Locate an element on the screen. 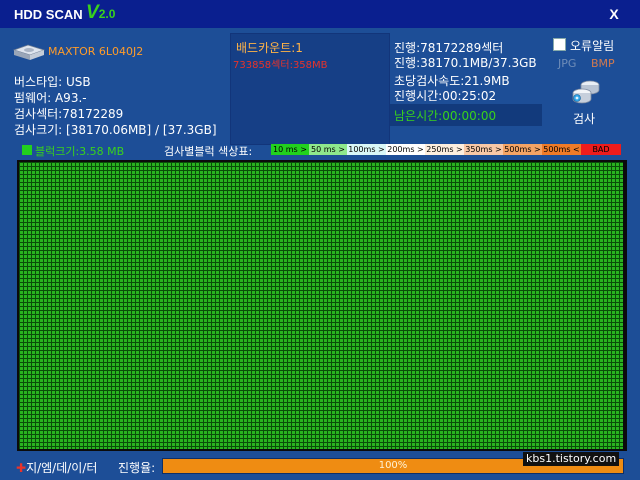  legend-item: 350ms > is located at coordinates (483, 149).